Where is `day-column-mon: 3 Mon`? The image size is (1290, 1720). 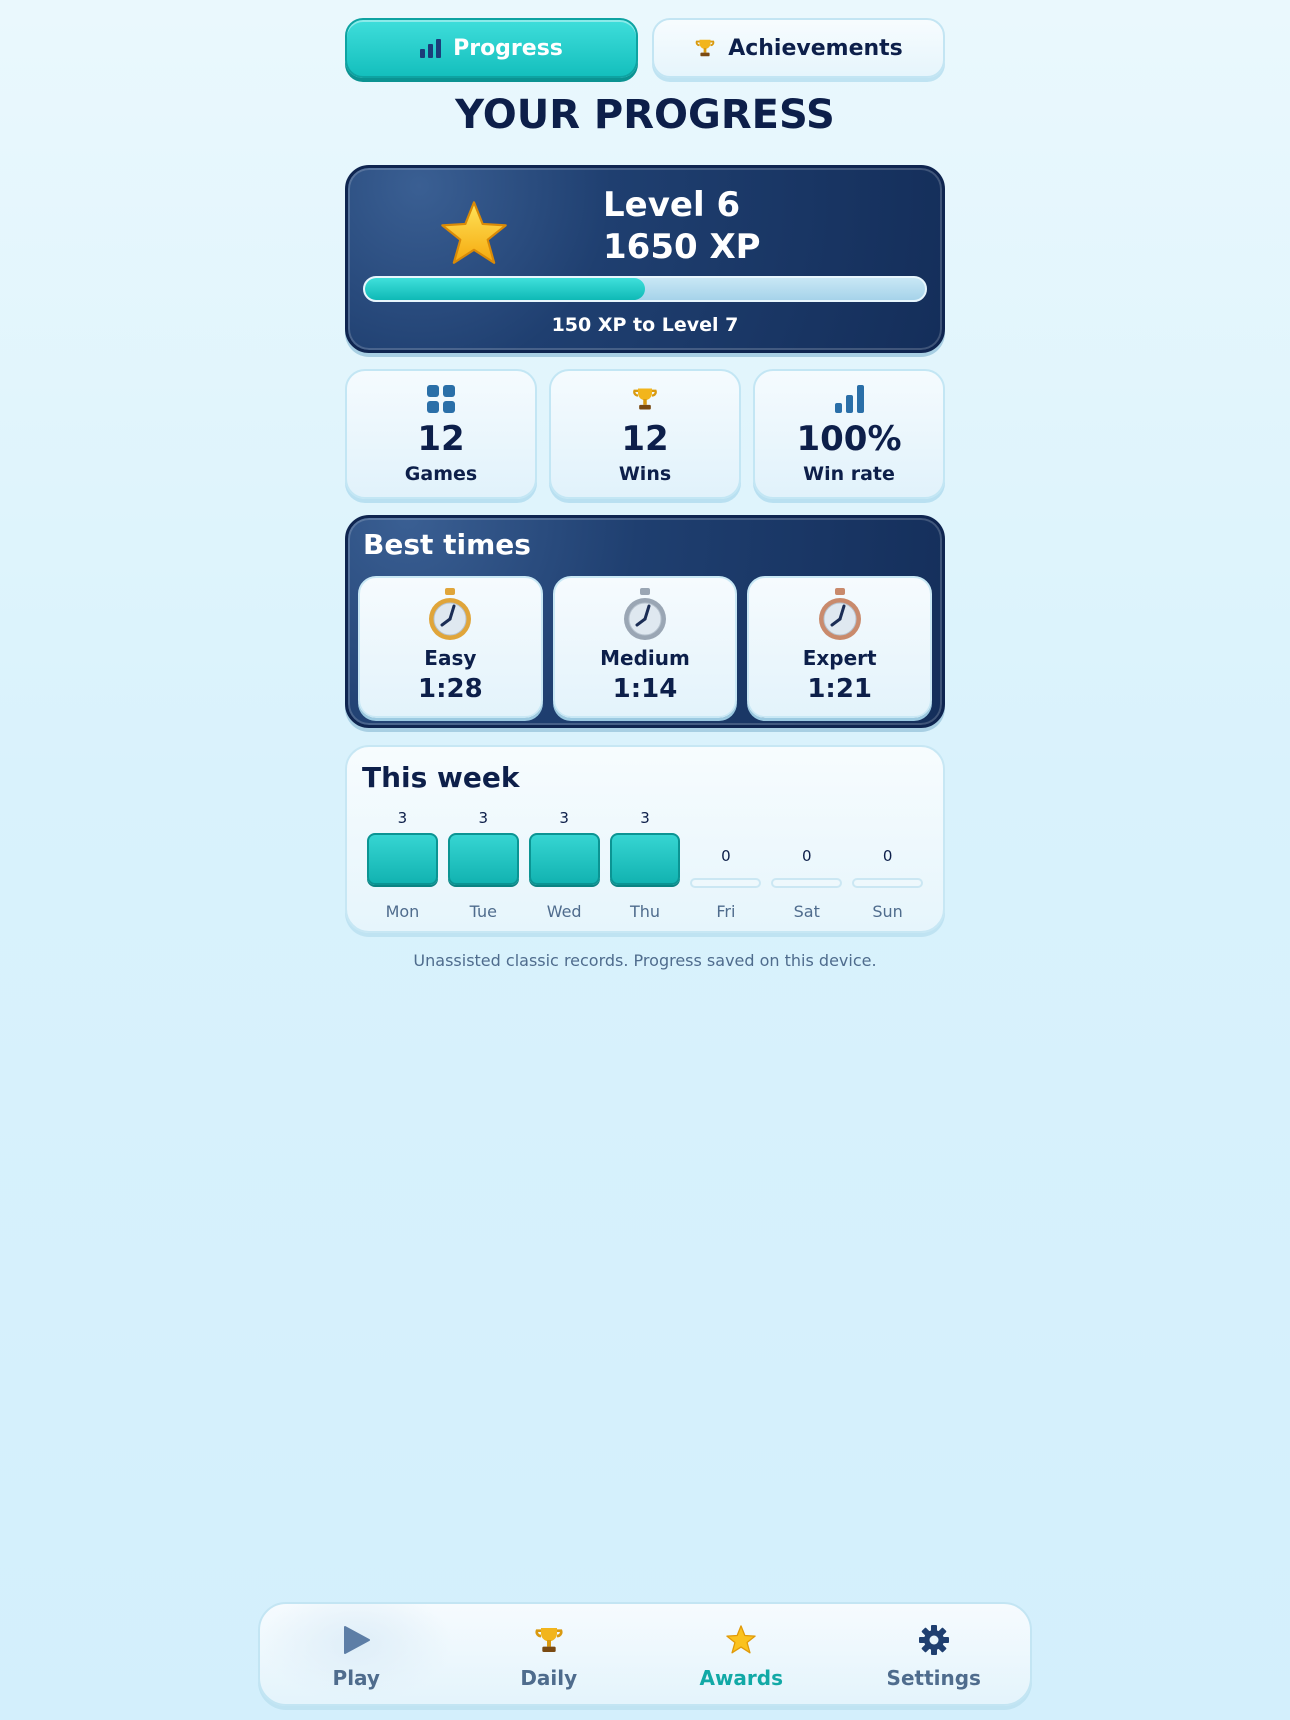
day-column-mon: 3 Mon is located at coordinates (402, 865).